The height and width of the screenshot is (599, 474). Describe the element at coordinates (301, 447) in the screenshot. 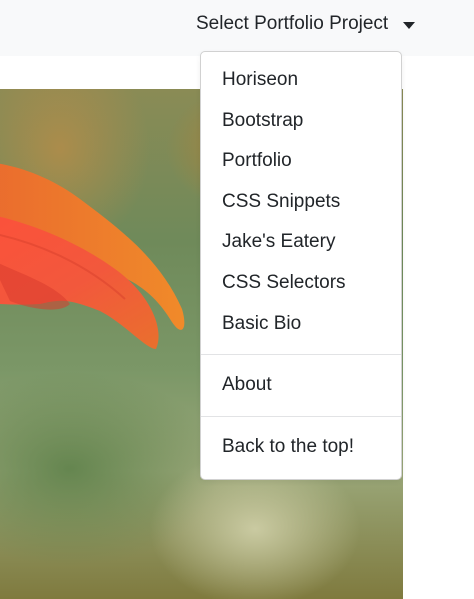

I see `dropdown-item-back-to-top: Back to the top!` at that location.